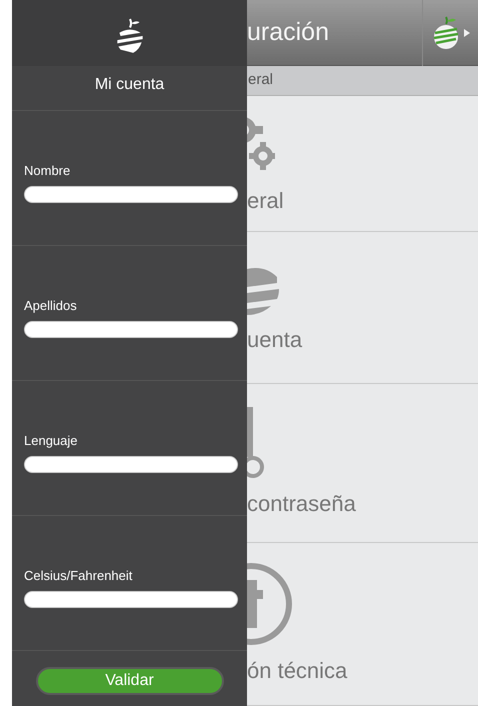 The height and width of the screenshot is (706, 478). Describe the element at coordinates (467, 32) in the screenshot. I see `triangle-right-icon` at that location.